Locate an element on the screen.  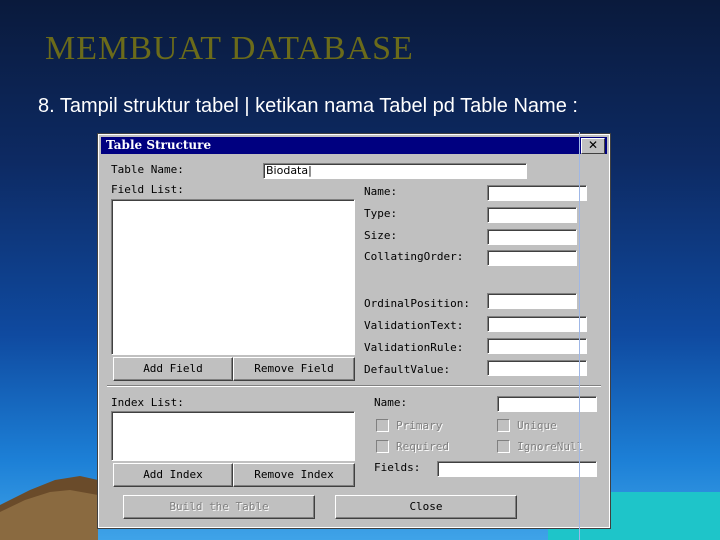
ignore-null-label: IgnoreNull is located at coordinates (550, 446).